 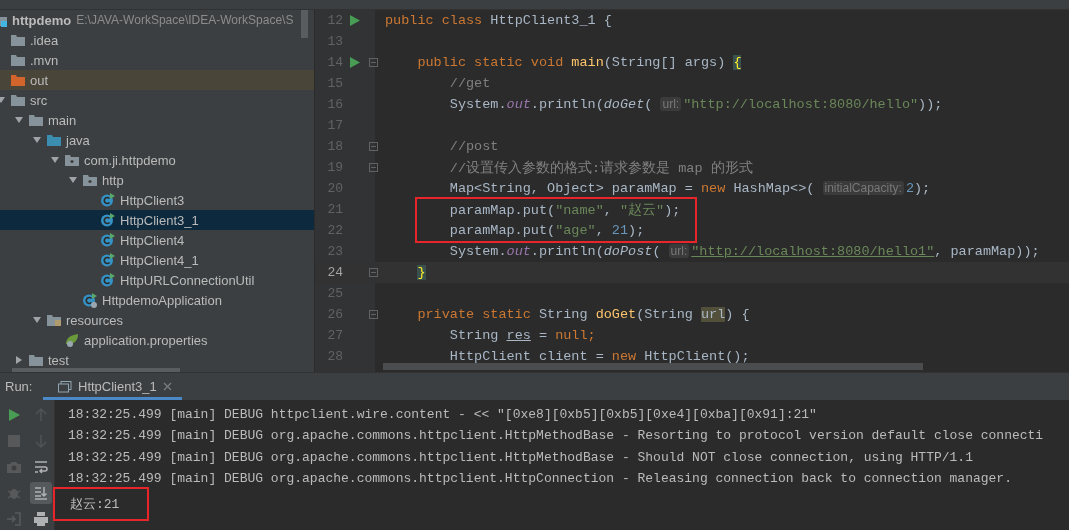 I want to click on module-path: E:\JAVA-WorkSpace\IDEA-WorkSpace\S, so click(x=185, y=20).